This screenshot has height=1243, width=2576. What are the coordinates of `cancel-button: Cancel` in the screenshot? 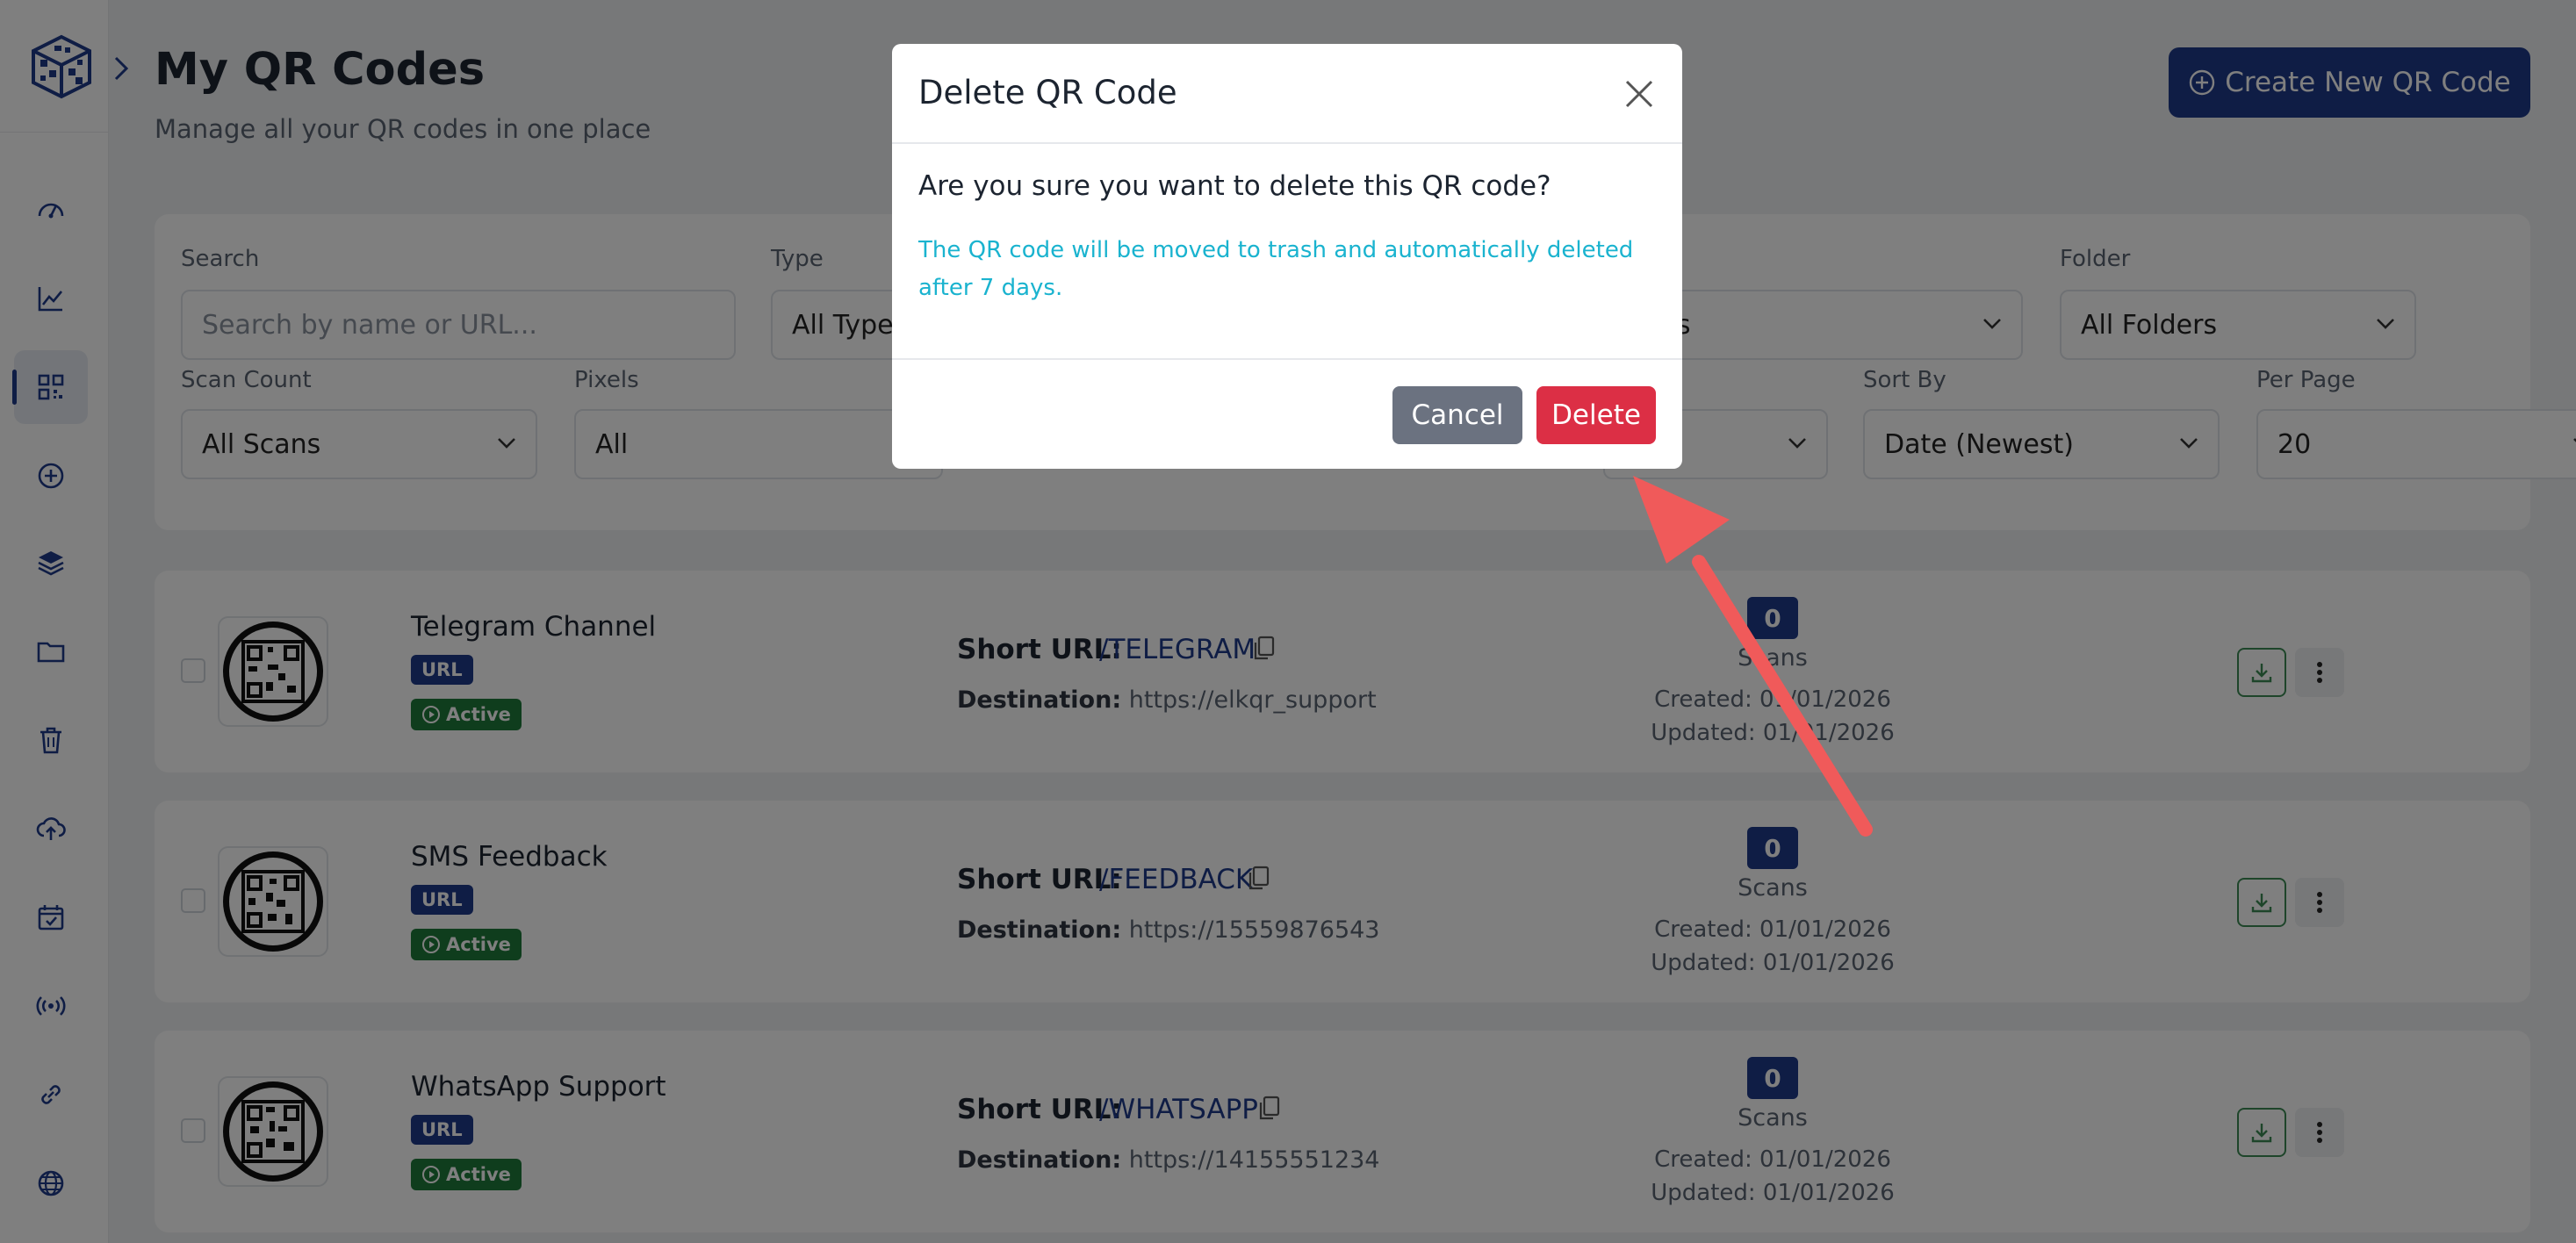 It's located at (1457, 415).